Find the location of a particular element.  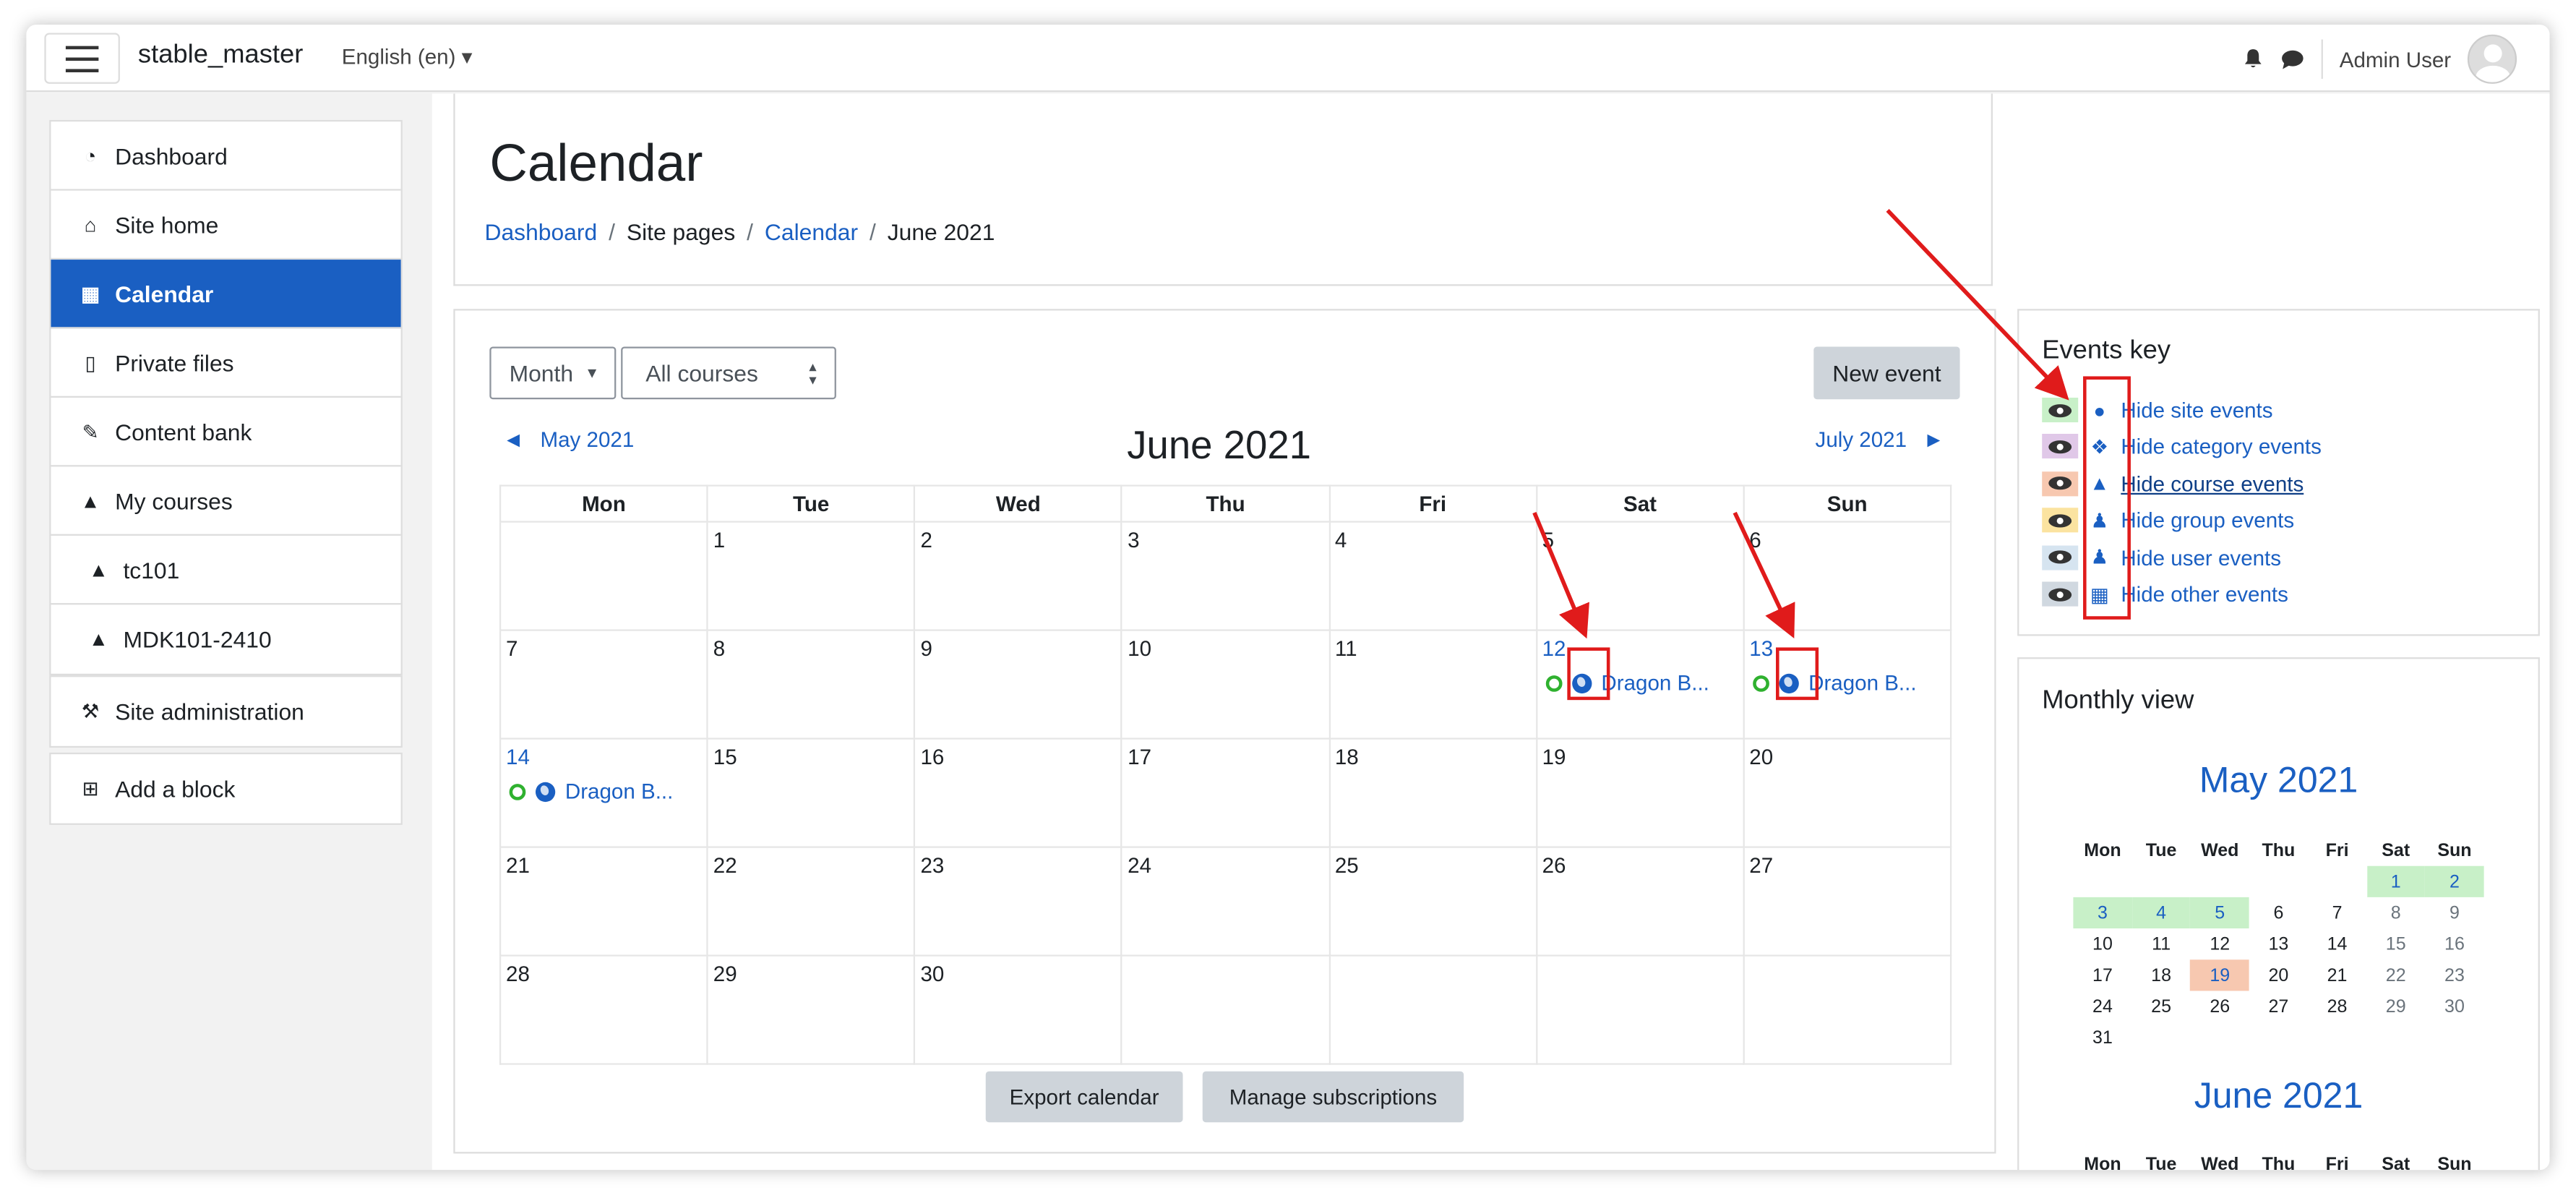

mini-may-title: May 2021 is located at coordinates (2279, 780).